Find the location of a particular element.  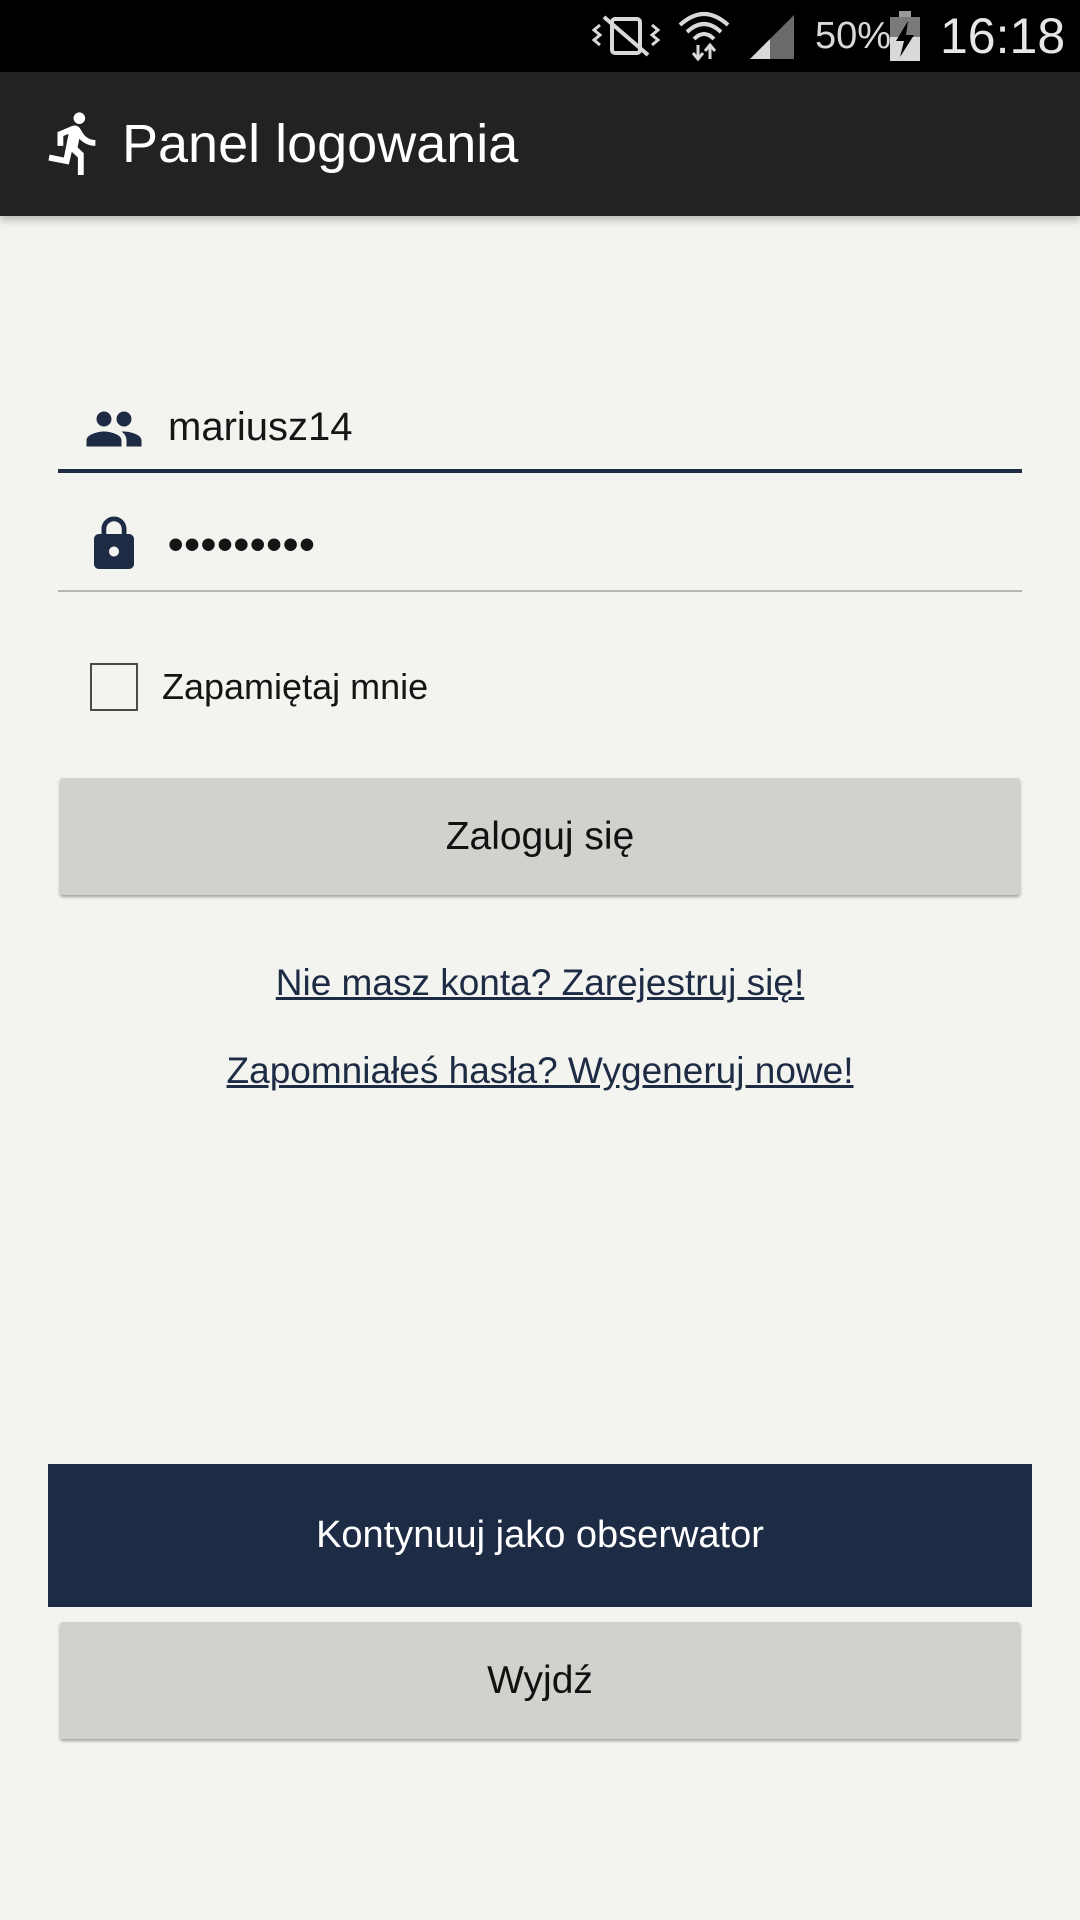

register-link: Nie masz konta? Zarejestruj się! is located at coordinates (540, 983).